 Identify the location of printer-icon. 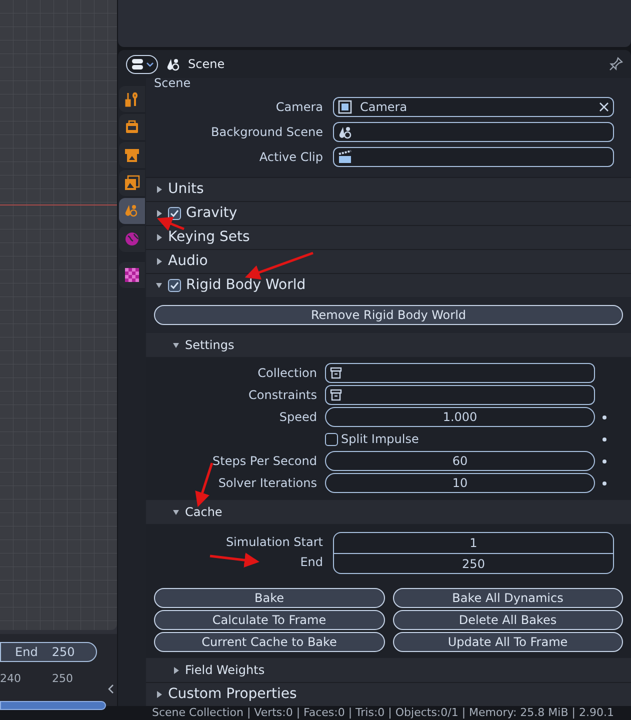
(132, 155).